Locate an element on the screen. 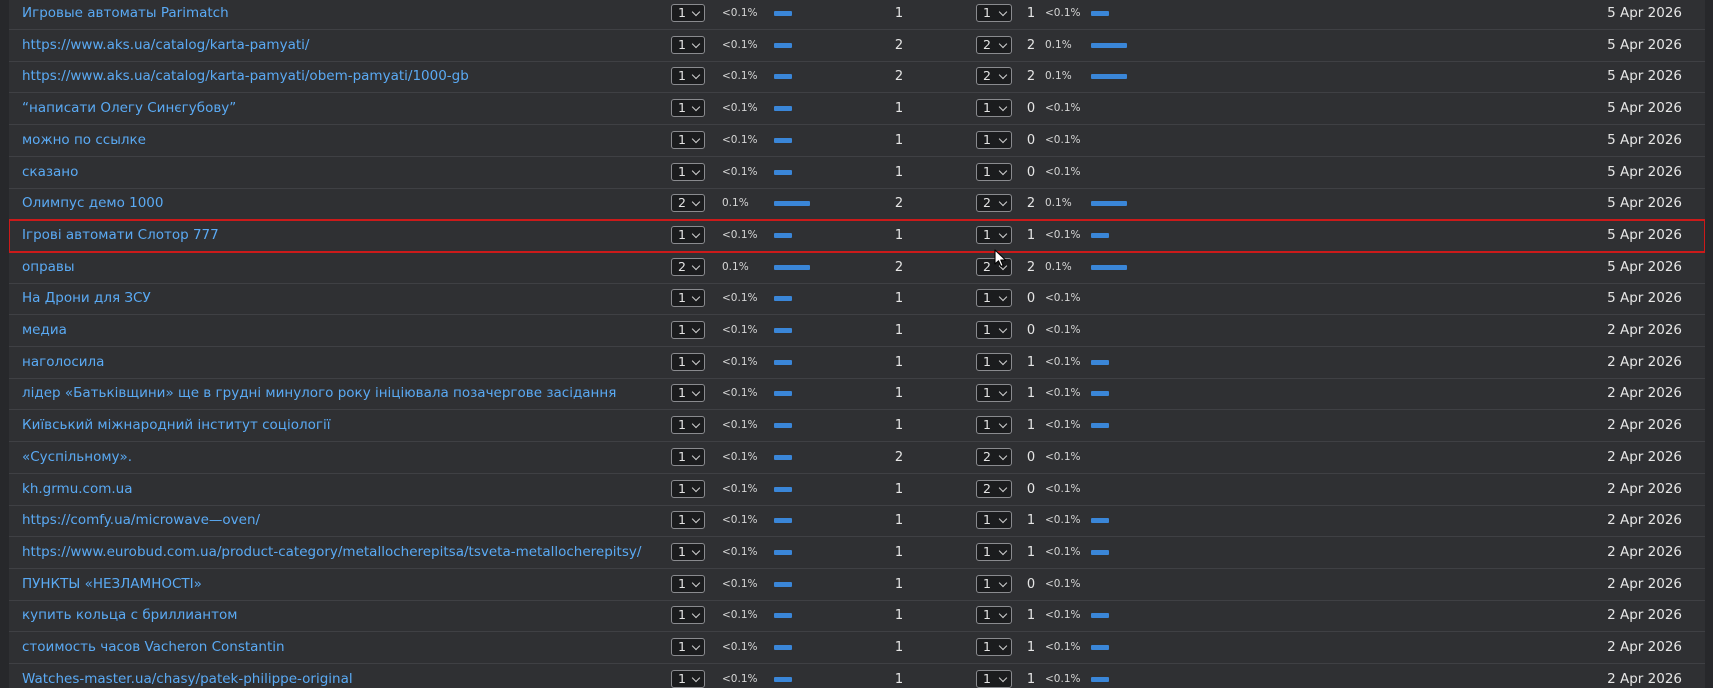  previous-position-value: 2 is located at coordinates (987, 456).